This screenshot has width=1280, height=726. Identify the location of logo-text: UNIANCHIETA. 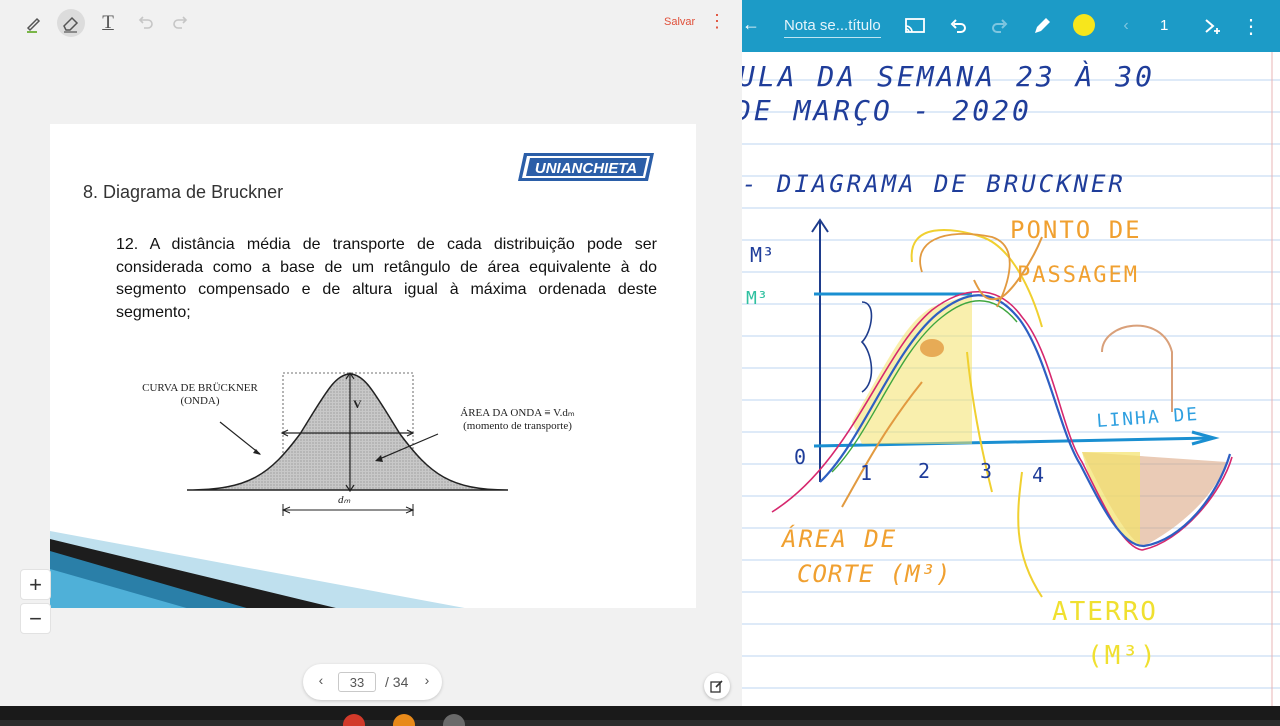
(586, 168).